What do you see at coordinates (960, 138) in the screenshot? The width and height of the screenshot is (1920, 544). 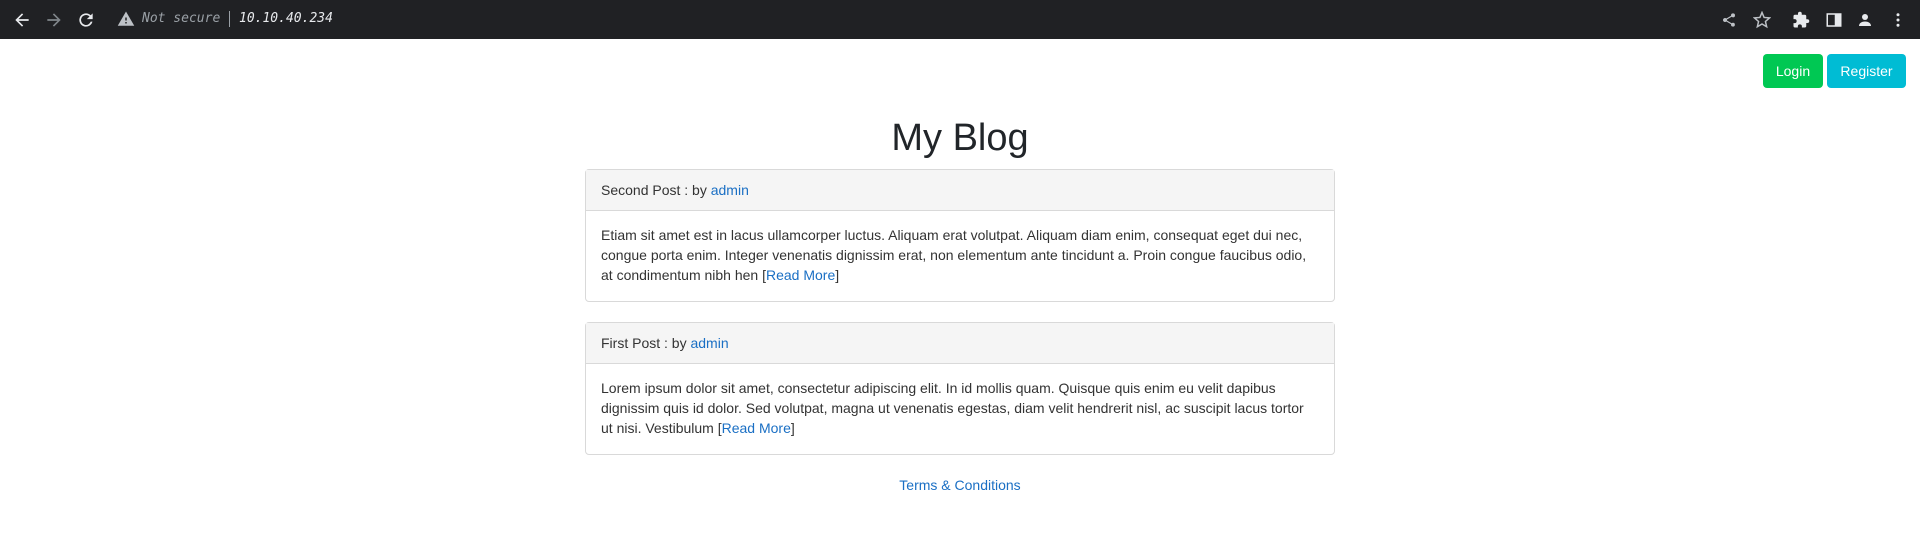 I see `page-title: My Blog` at bounding box center [960, 138].